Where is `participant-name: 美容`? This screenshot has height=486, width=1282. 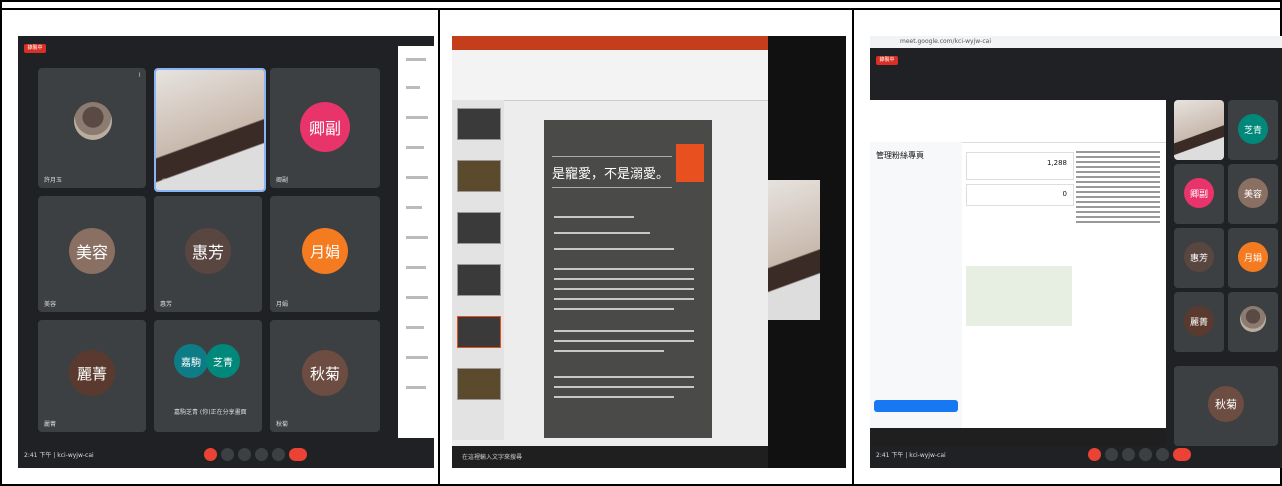
participant-name: 美容 is located at coordinates (50, 304).